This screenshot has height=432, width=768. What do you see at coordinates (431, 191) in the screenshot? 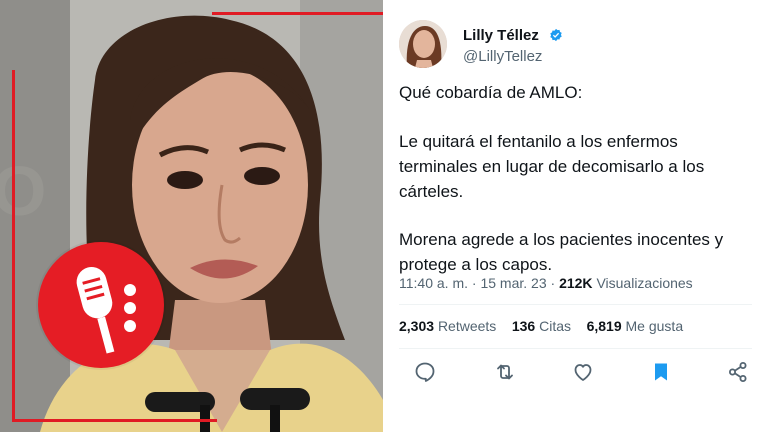
I see `tweet-text-line: cárteles.` at bounding box center [431, 191].